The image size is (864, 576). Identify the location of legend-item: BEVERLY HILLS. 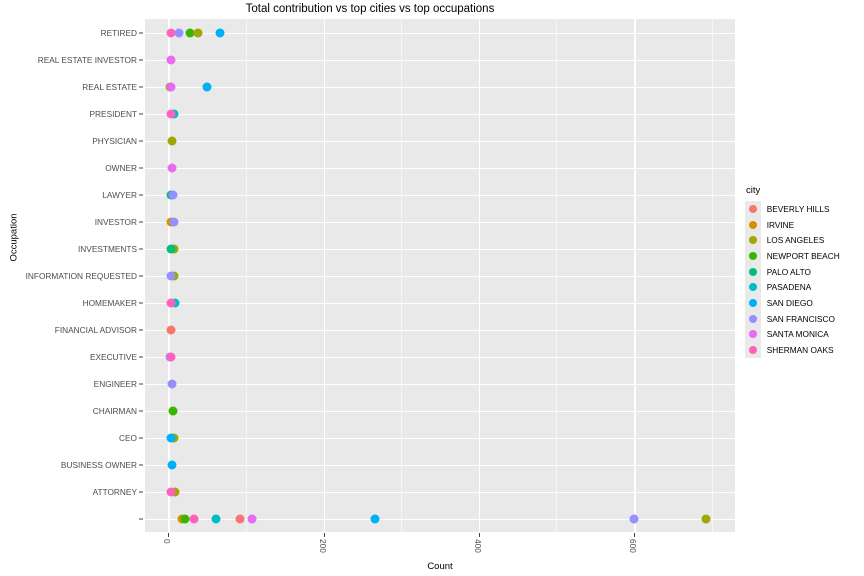
(792, 209).